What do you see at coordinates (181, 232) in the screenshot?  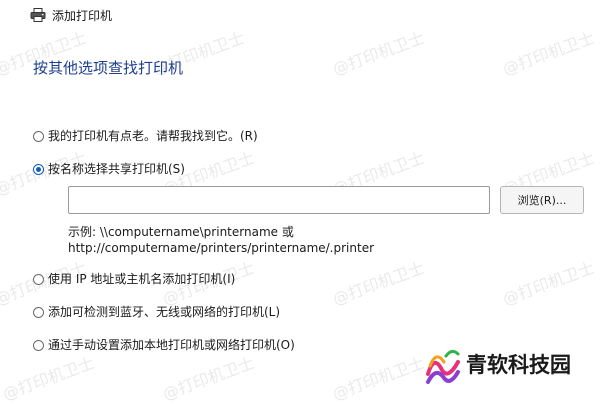 I see `example-text-line1: 示例: \\computername\printername 或` at bounding box center [181, 232].